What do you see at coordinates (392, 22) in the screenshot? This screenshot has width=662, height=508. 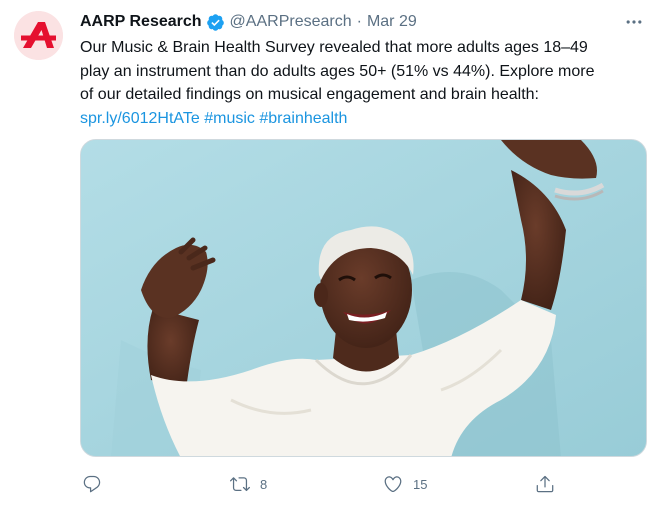 I see `tweet-date: Mar 29` at bounding box center [392, 22].